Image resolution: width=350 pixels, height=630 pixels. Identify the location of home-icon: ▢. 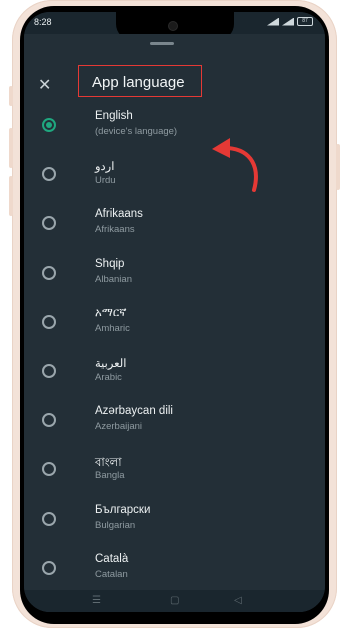
(174, 600).